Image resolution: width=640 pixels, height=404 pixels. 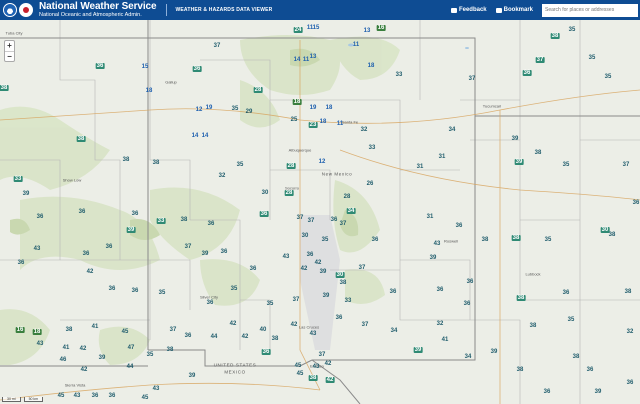 I want to click on temperature-observation: 23, so click(x=313, y=125).